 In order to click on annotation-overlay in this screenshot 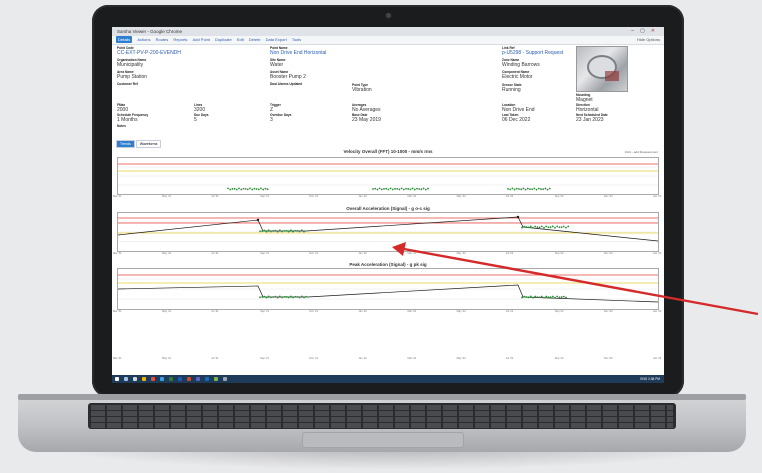, I will do `click(575, 279)`.